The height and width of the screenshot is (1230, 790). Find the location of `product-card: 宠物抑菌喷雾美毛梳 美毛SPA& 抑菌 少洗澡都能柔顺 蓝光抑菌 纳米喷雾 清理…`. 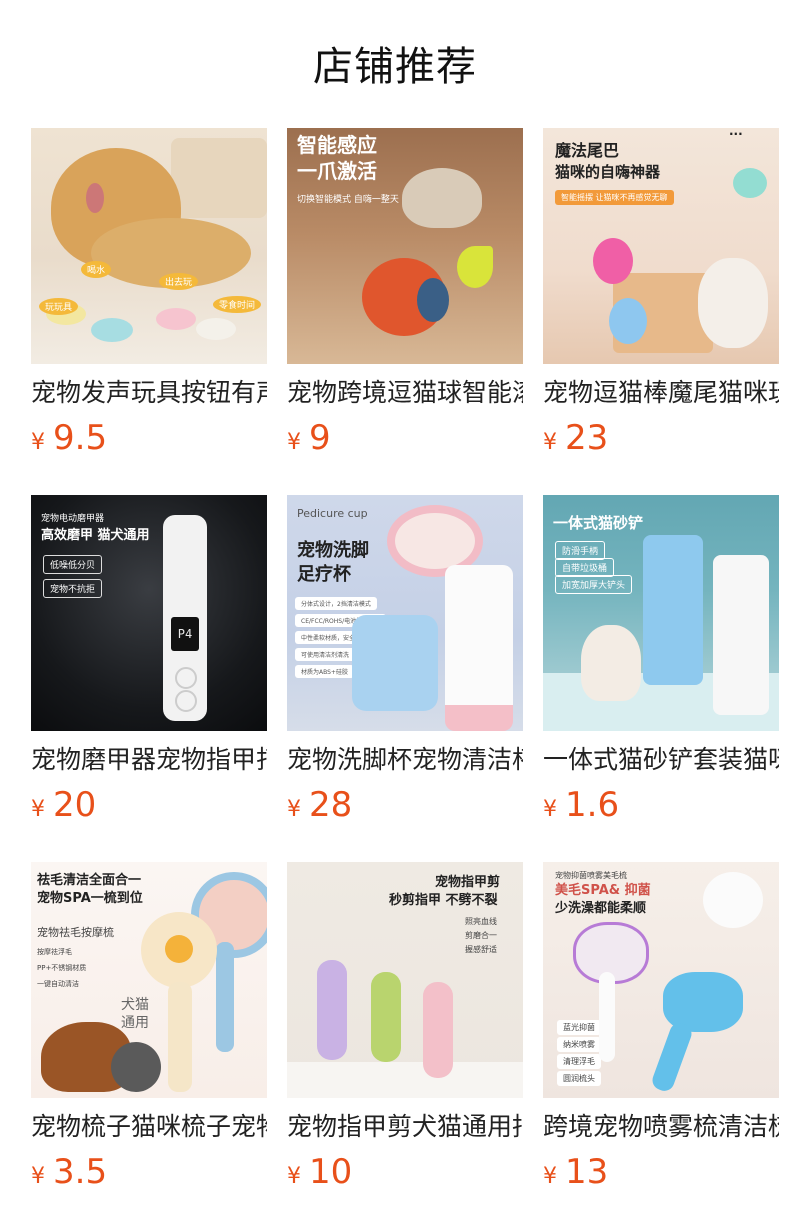

product-card: 宠物抑菌喷雾美毛梳 美毛SPA& 抑菌 少洗澡都能柔顺 蓝光抑菌 纳米喷雾 清理… is located at coordinates (661, 1030).